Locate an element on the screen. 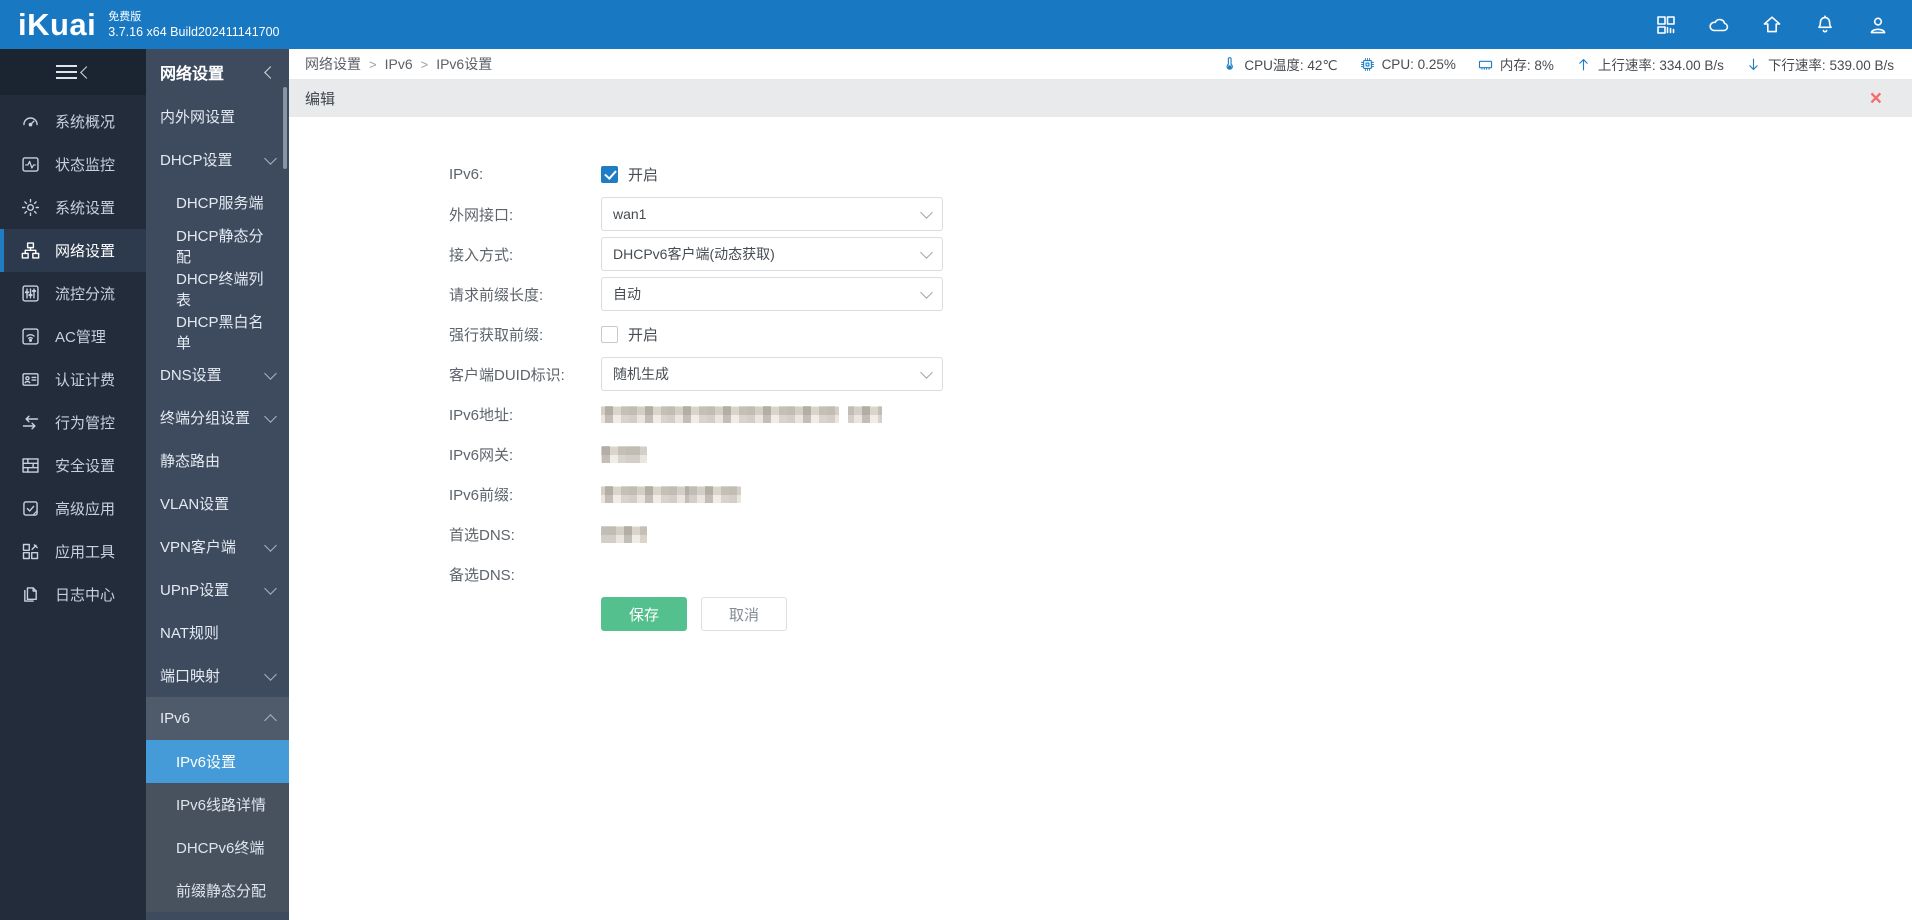 The height and width of the screenshot is (920, 1912). sidebar-item-label: 系统概况 is located at coordinates (85, 122).